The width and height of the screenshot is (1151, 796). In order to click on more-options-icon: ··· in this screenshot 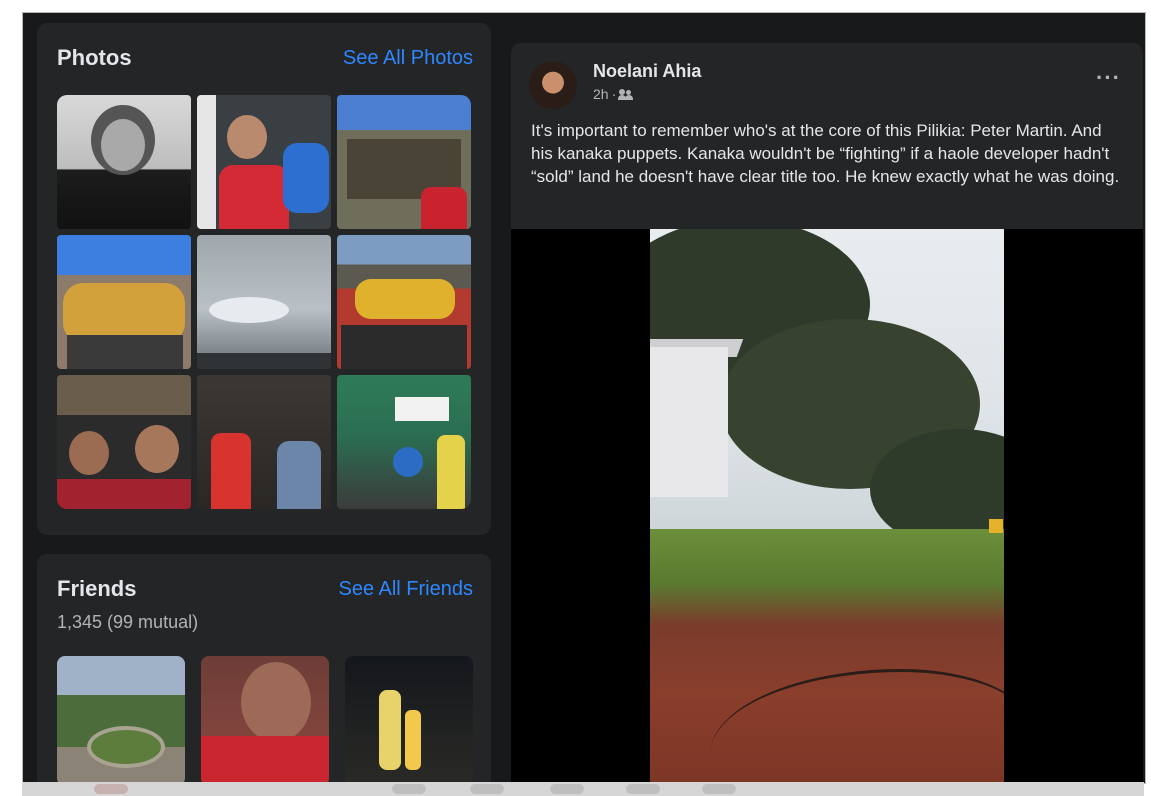, I will do `click(1108, 78)`.